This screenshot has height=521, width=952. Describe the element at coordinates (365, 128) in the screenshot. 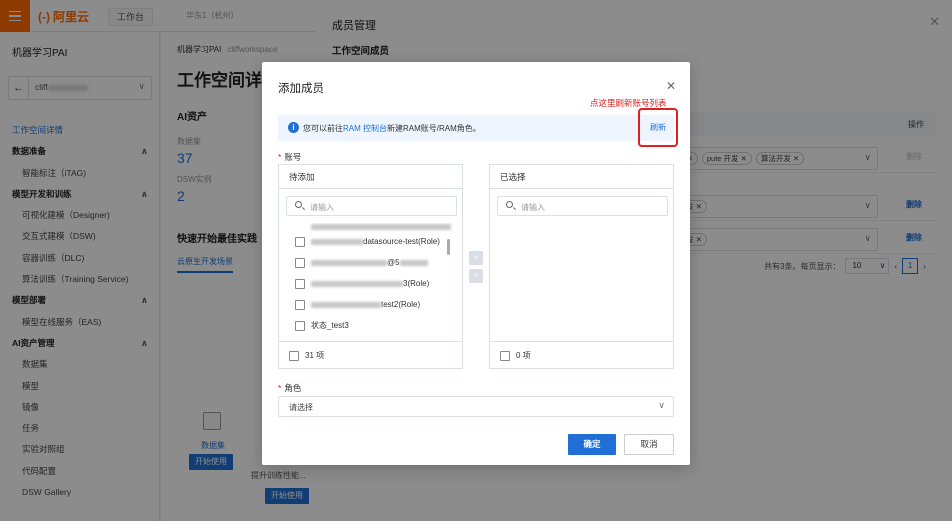

I see `ram-console-link: RAM 控制台` at that location.